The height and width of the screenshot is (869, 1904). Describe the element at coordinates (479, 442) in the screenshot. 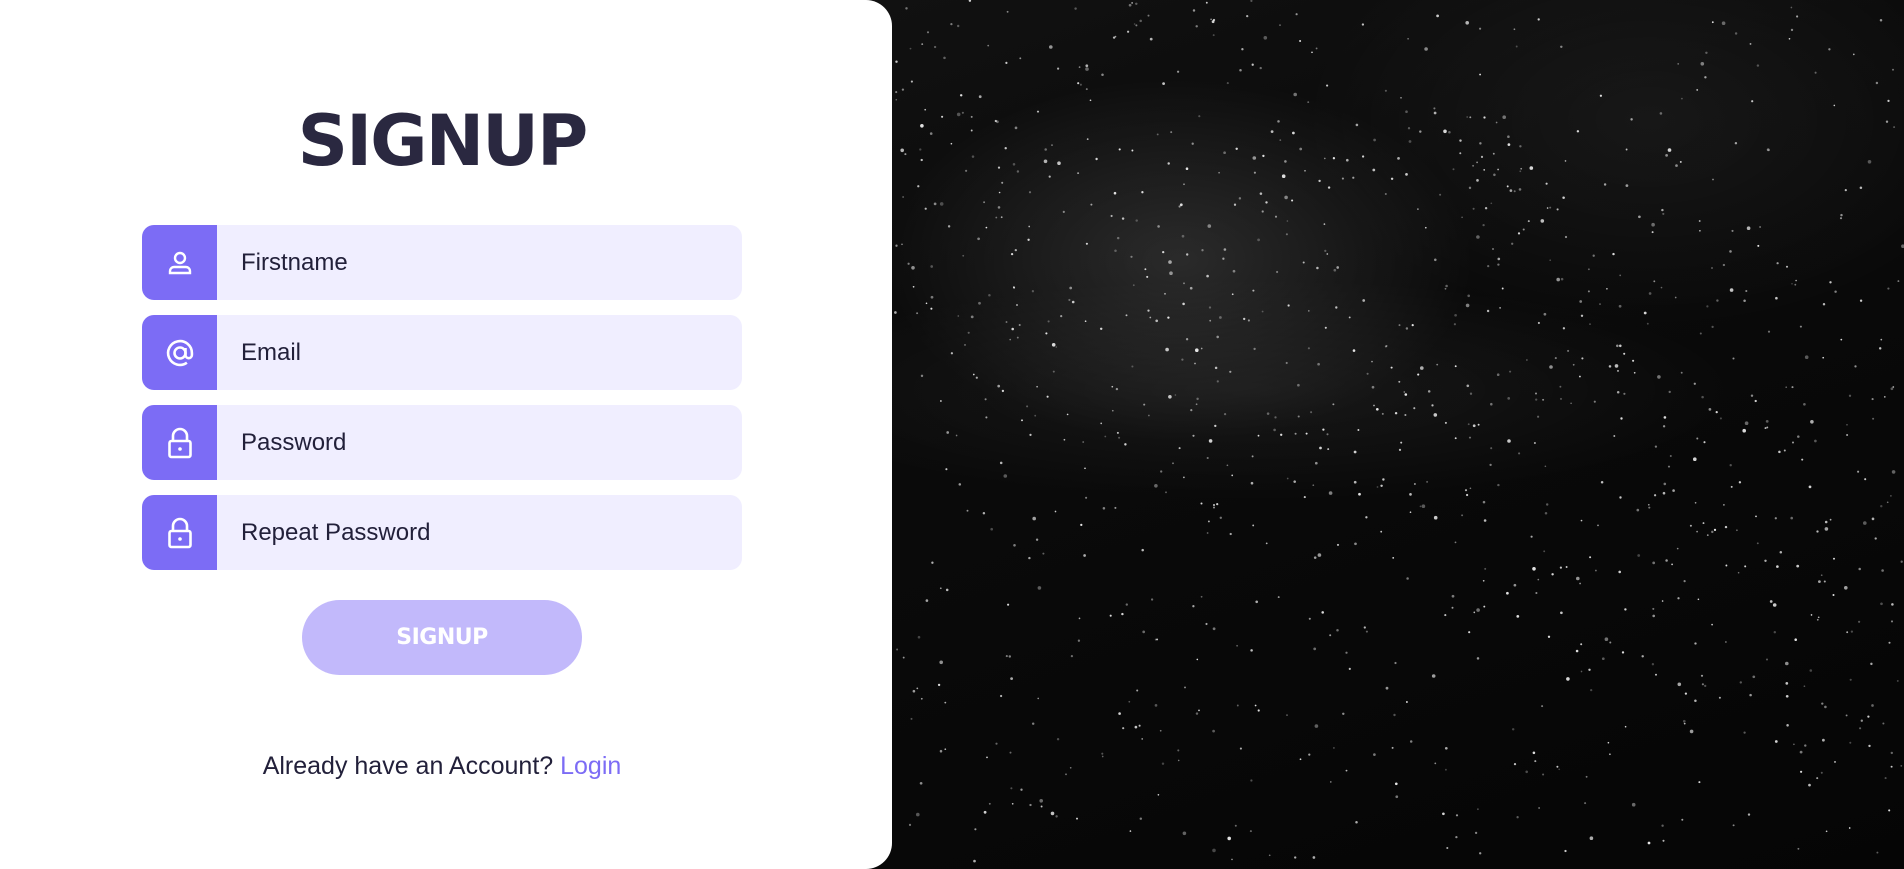

I see `password-input` at that location.